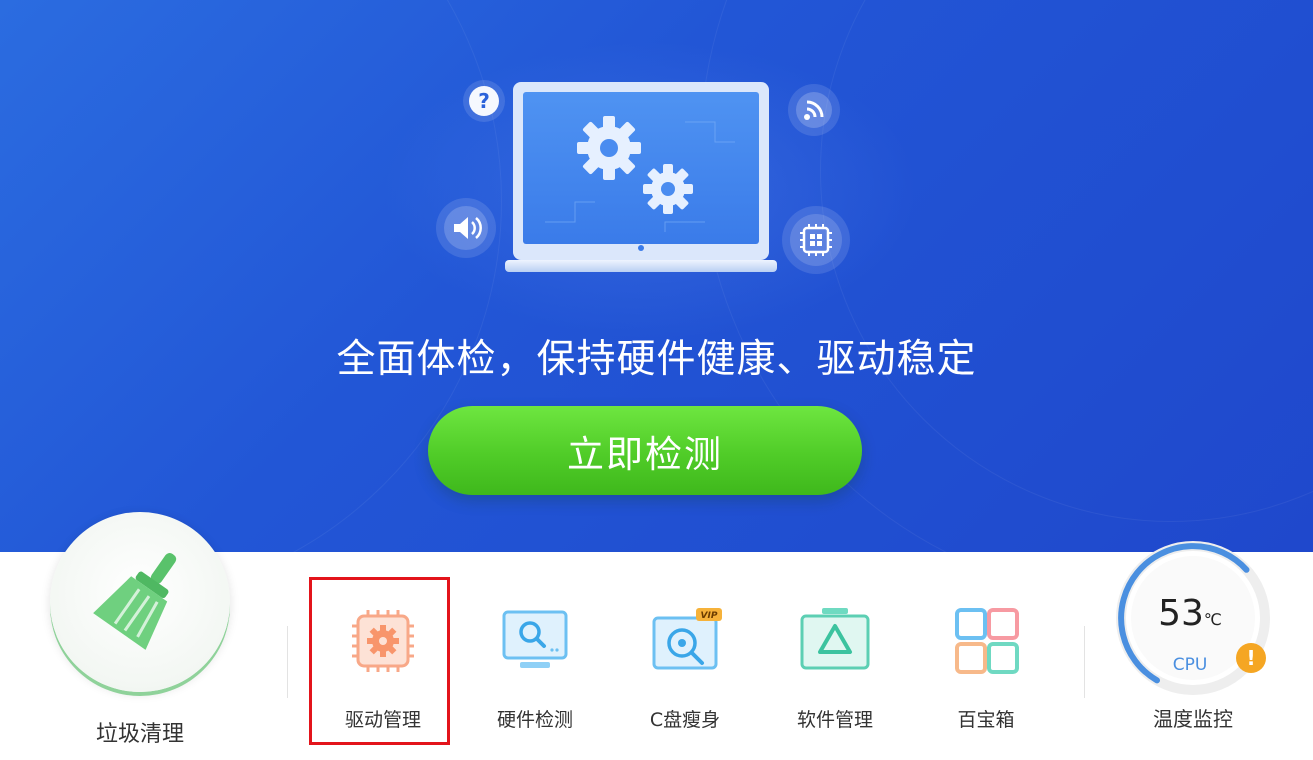 The height and width of the screenshot is (760, 1313). What do you see at coordinates (1212, 619) in the screenshot?
I see `temperature-unit: ℃` at bounding box center [1212, 619].